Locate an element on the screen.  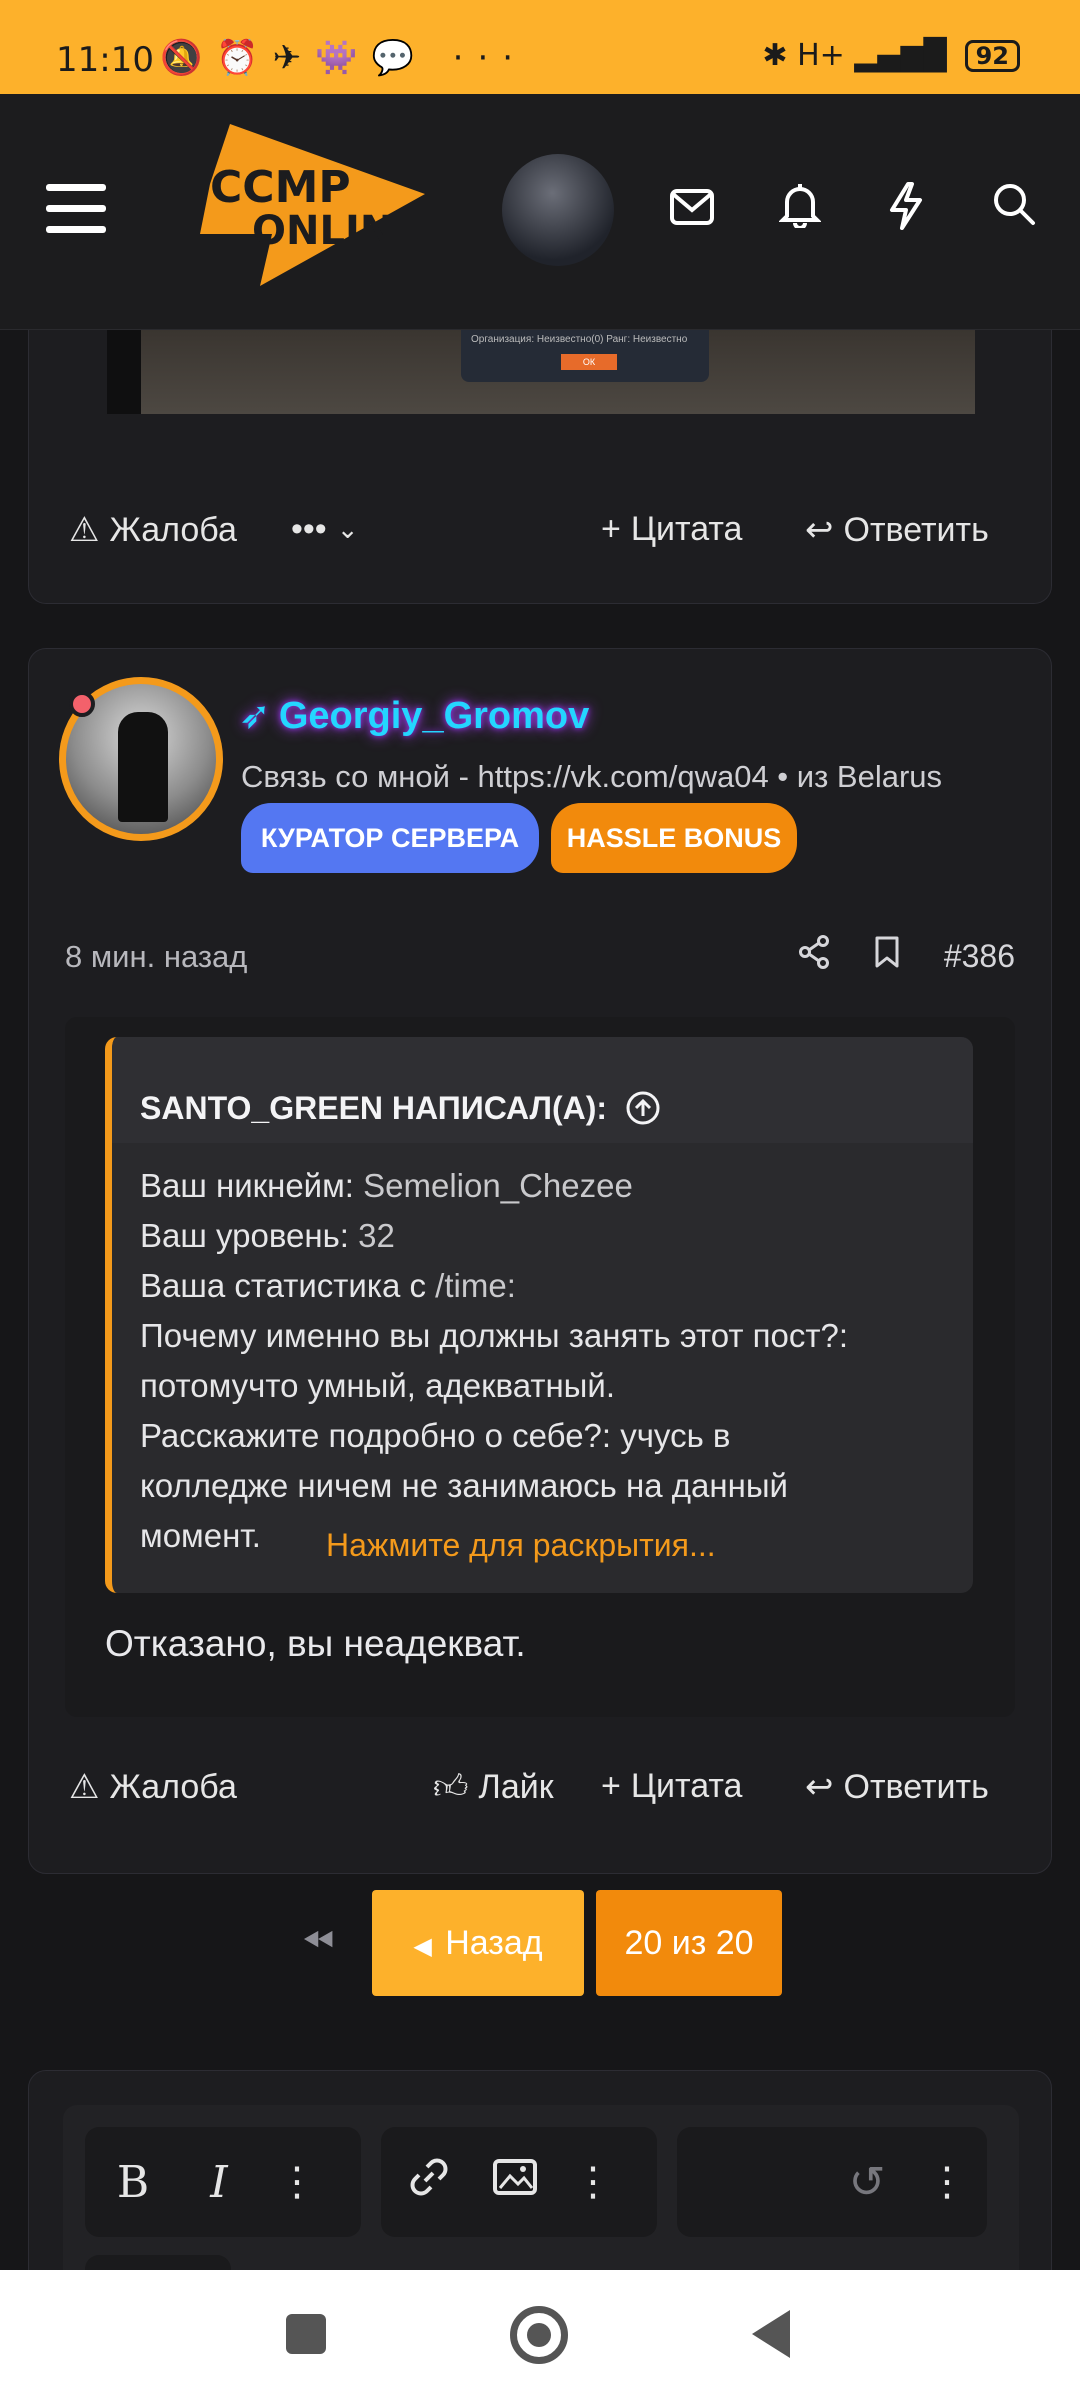
pagination: ⏪︎ ◀ Назад 20 из 20 is located at coordinates (540, 1945).